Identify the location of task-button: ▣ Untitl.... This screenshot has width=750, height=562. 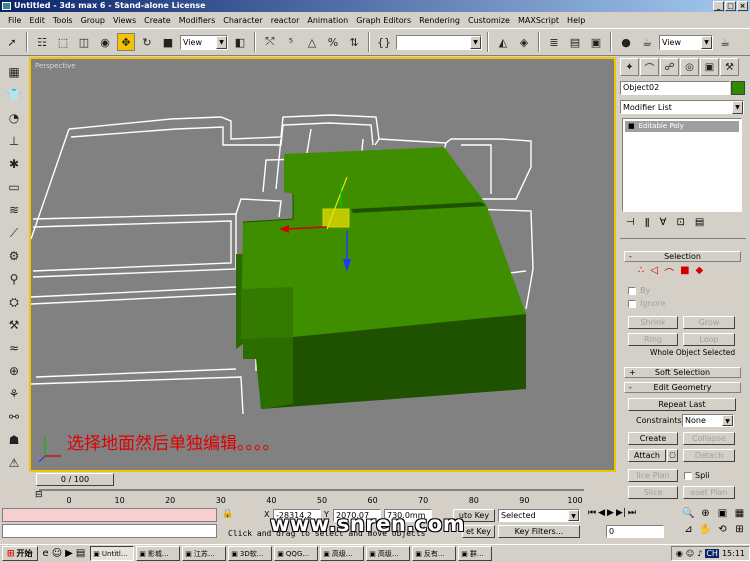
(112, 553).